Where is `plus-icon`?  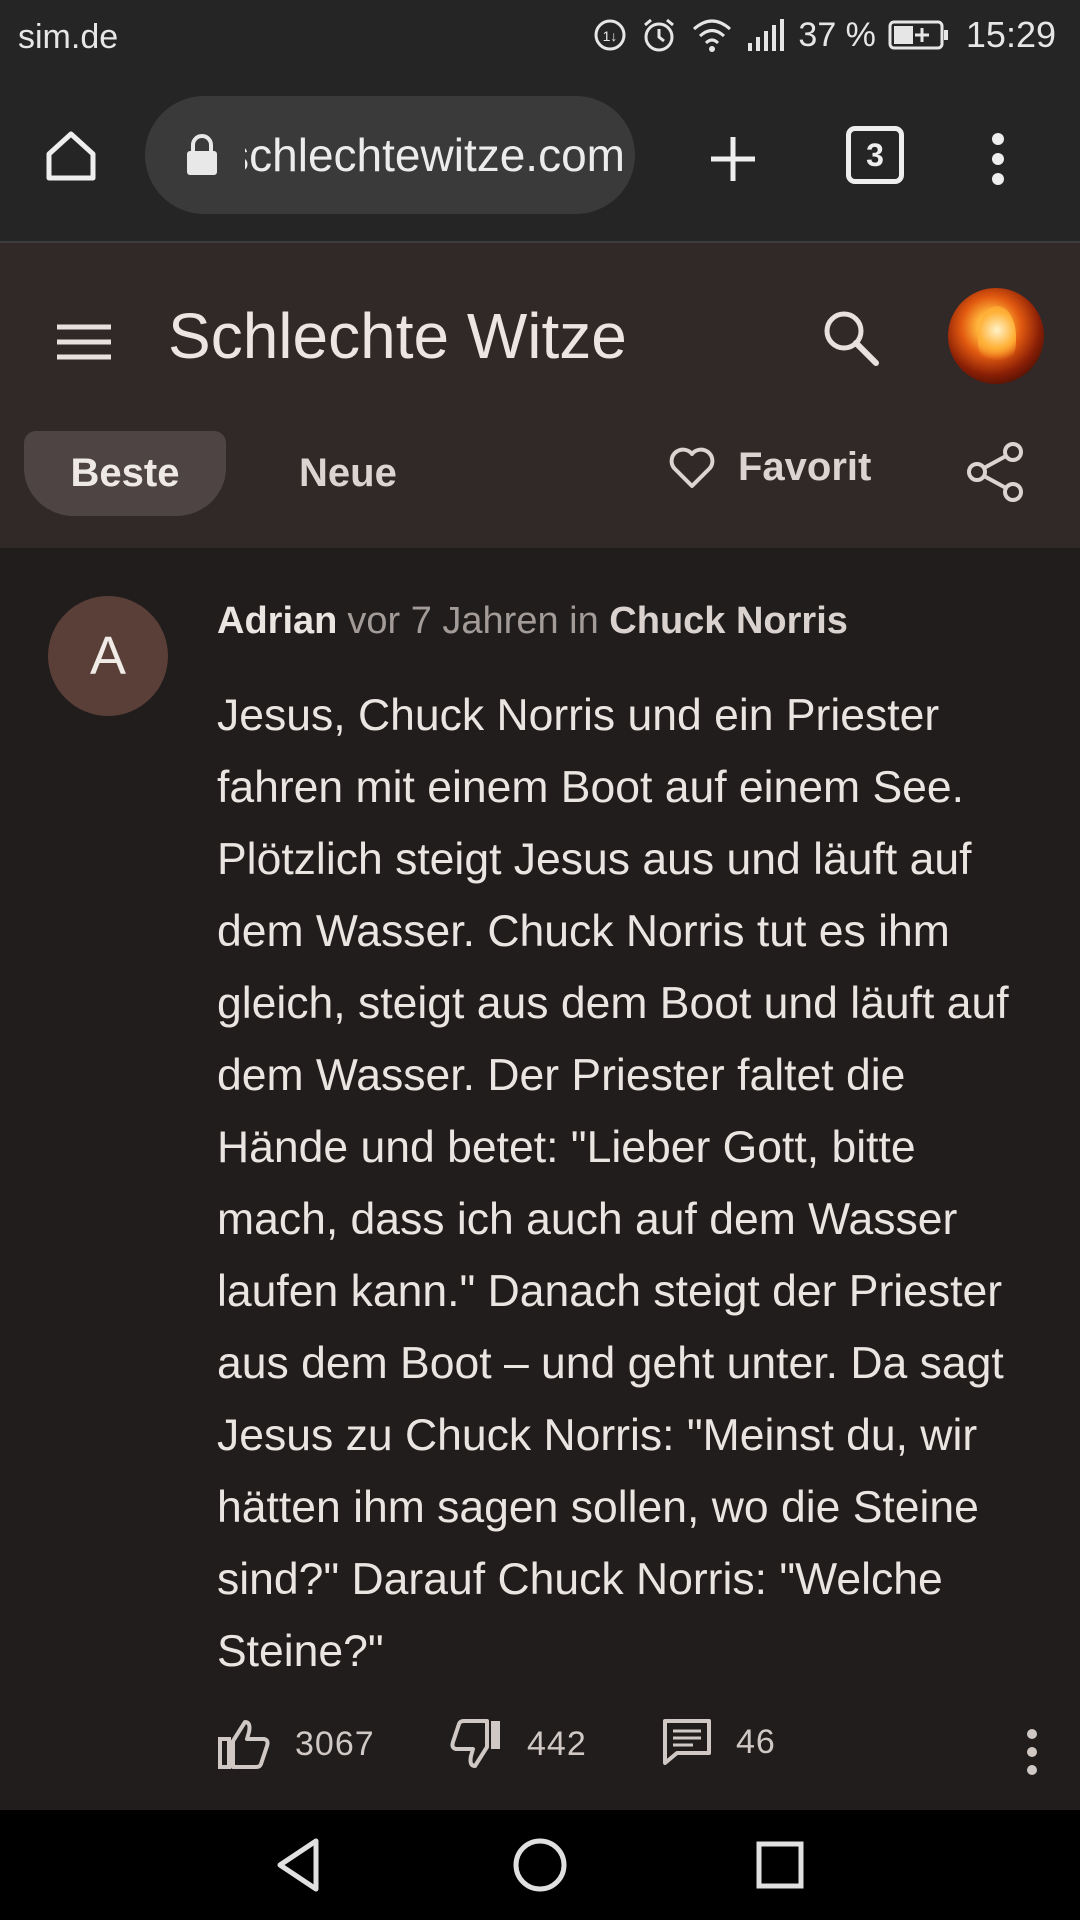 plus-icon is located at coordinates (732, 158).